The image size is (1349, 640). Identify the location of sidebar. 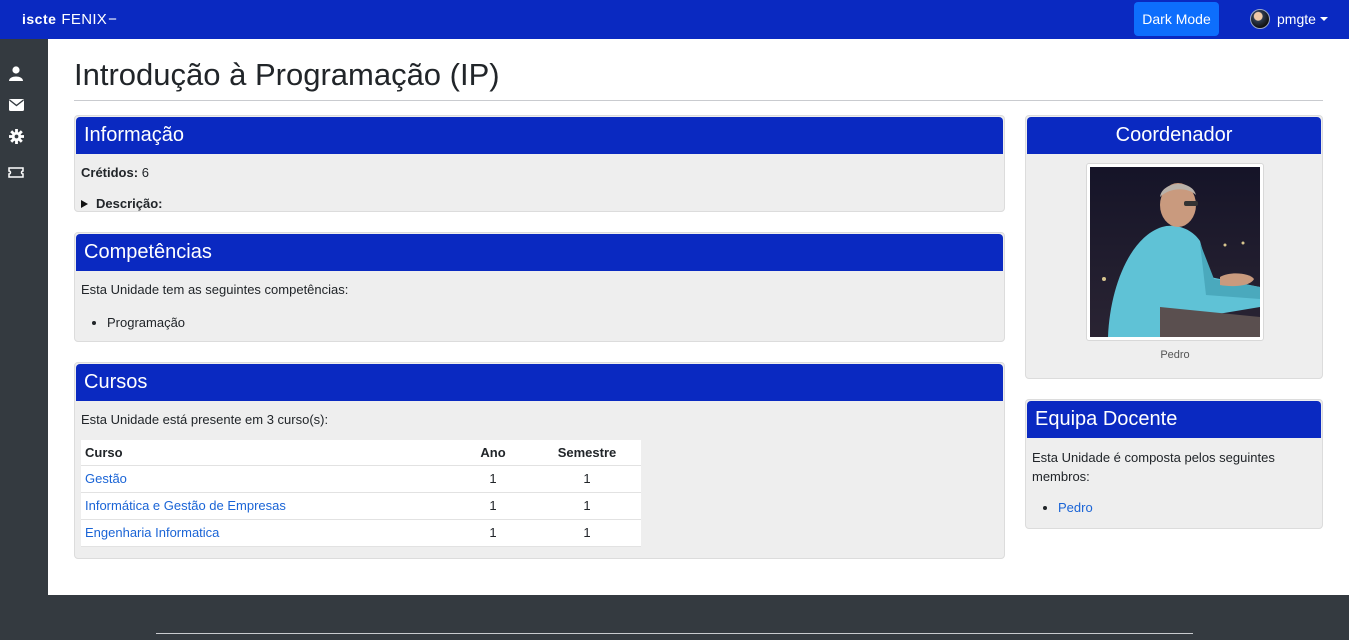
(24, 339).